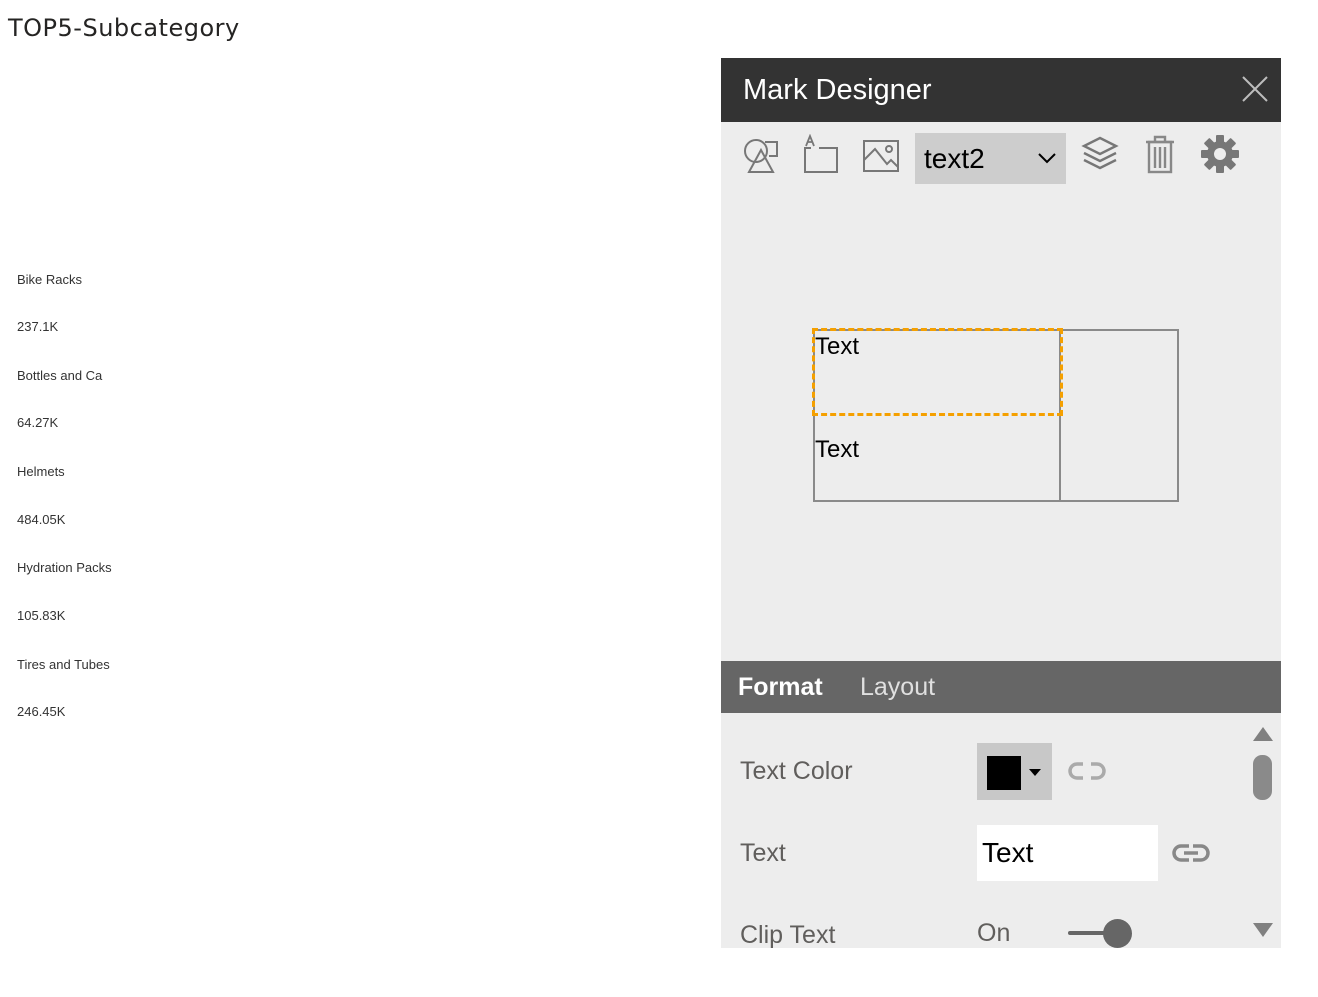  Describe the element at coordinates (124, 28) in the screenshot. I see `visual-title: TOP5-Subcategory` at that location.